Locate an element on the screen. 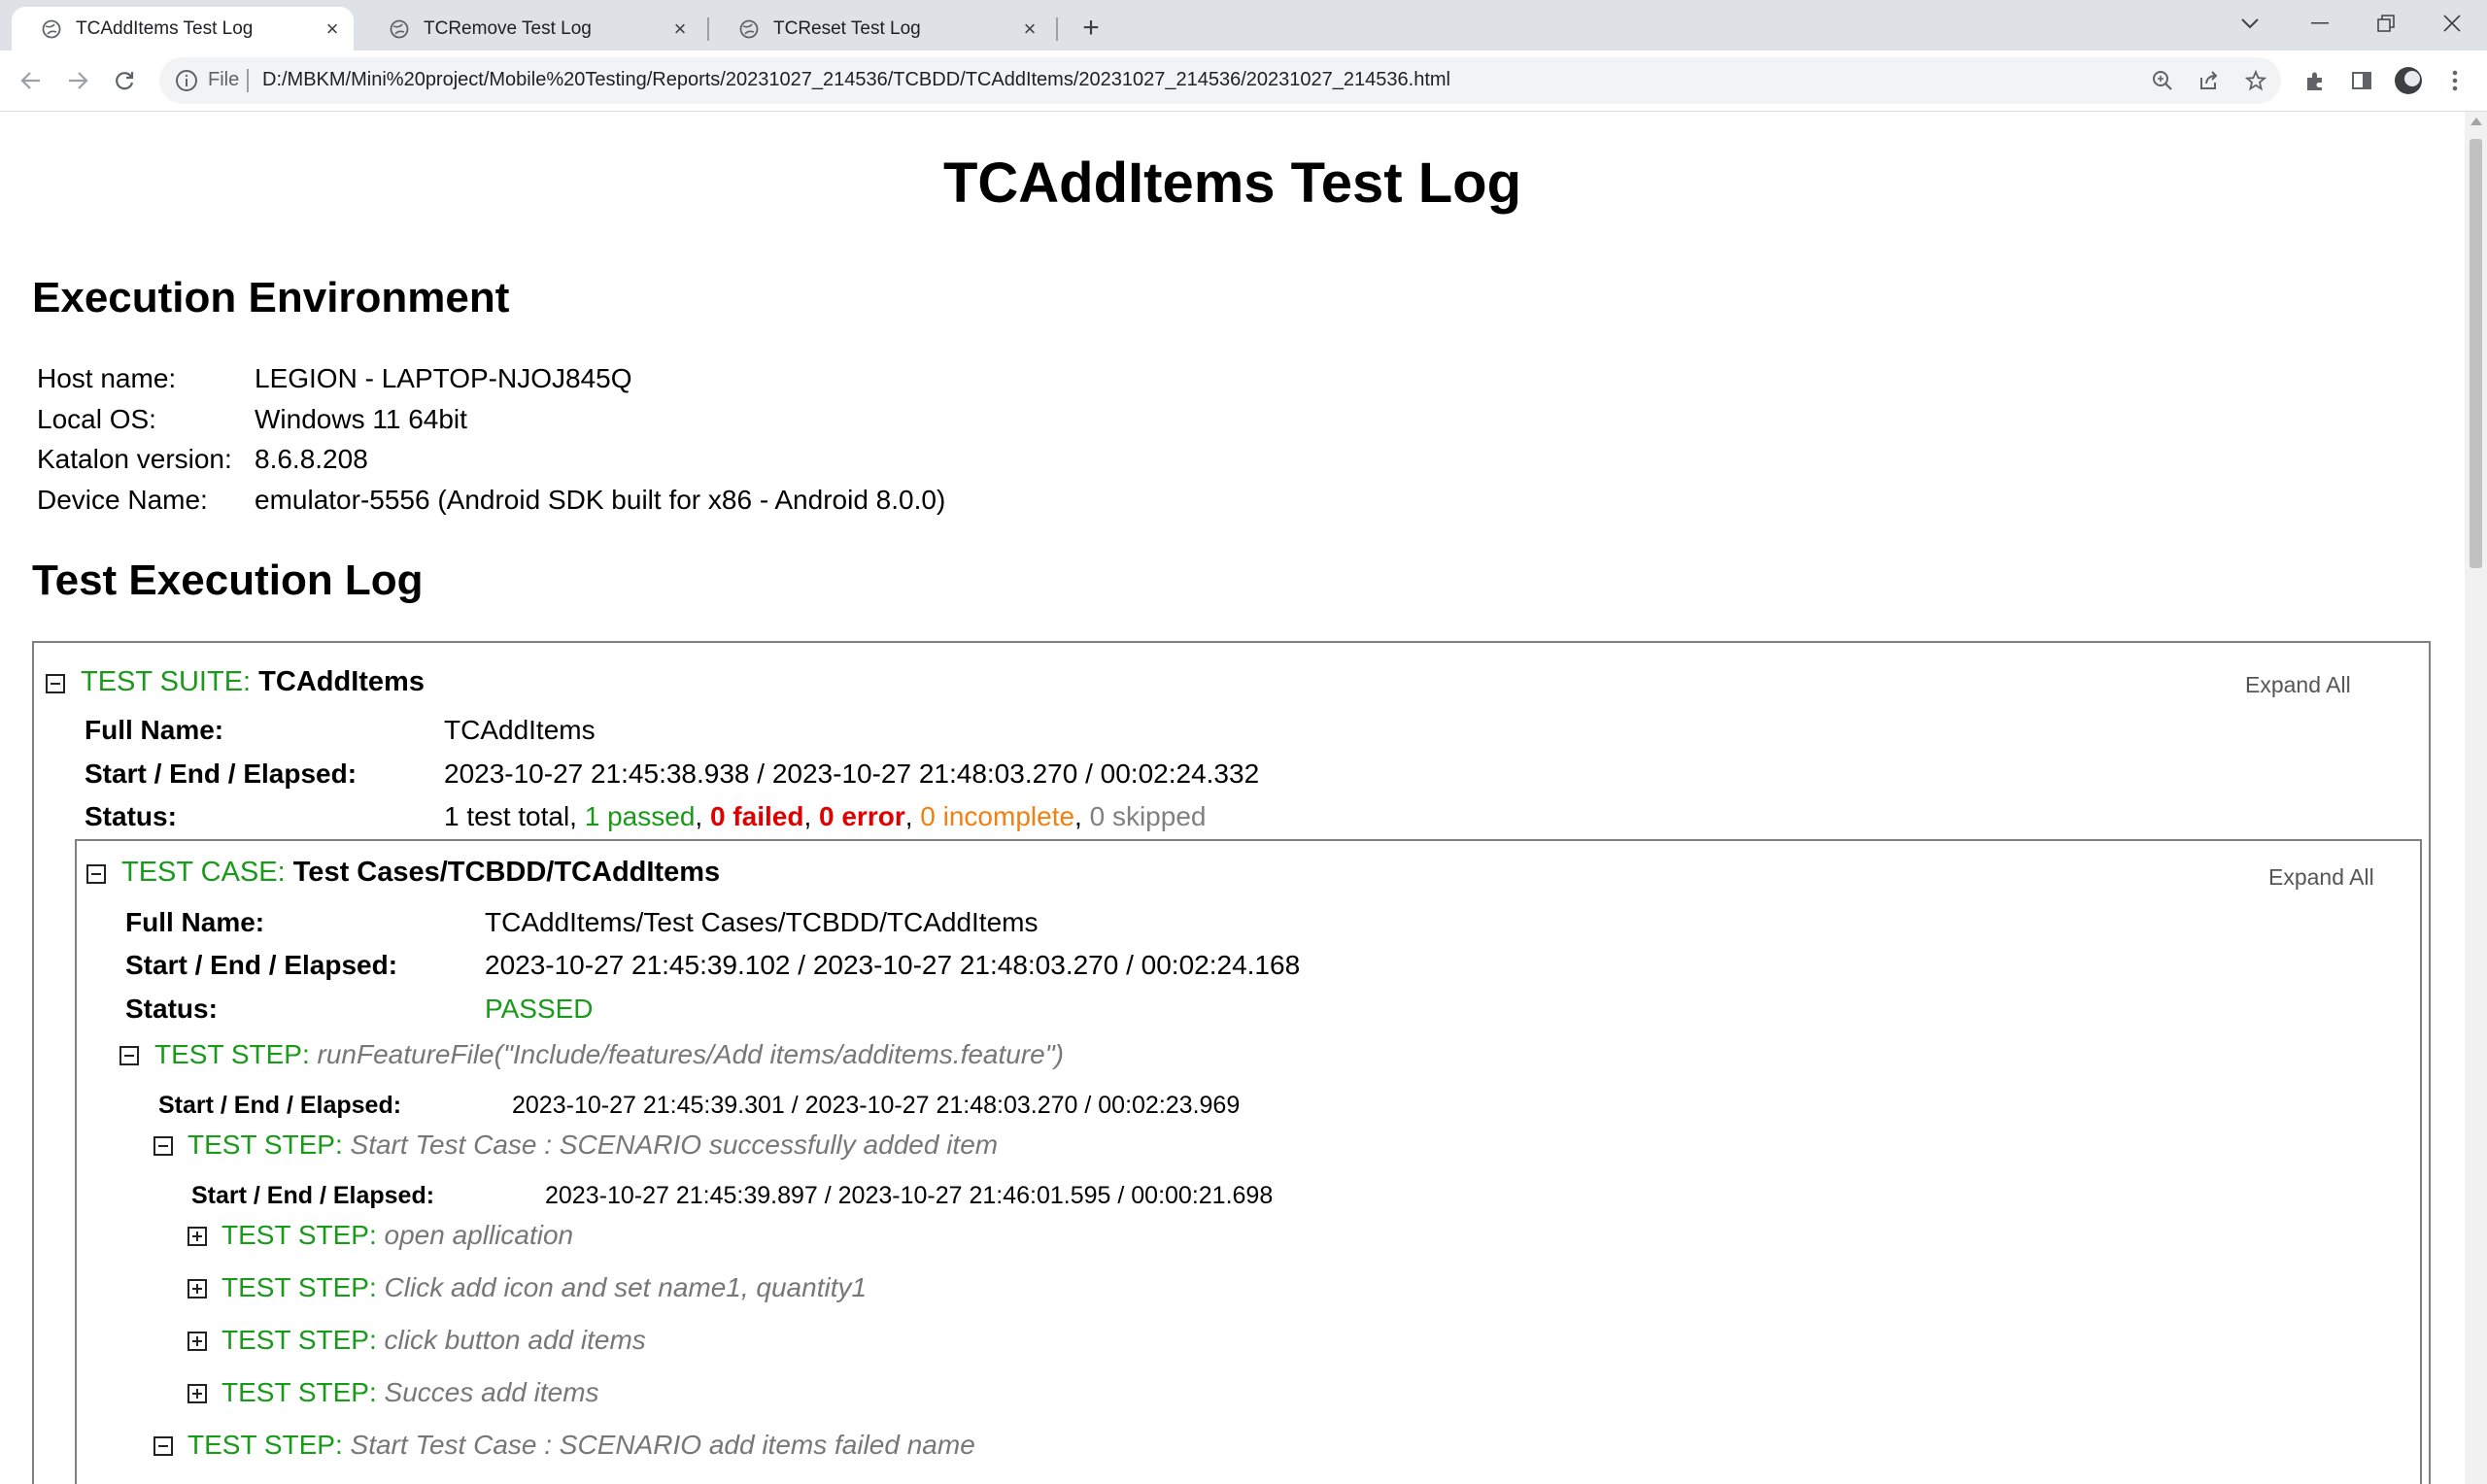 The width and height of the screenshot is (2487, 1484). scroll-up-arrow-icon is located at coordinates (2476, 122).